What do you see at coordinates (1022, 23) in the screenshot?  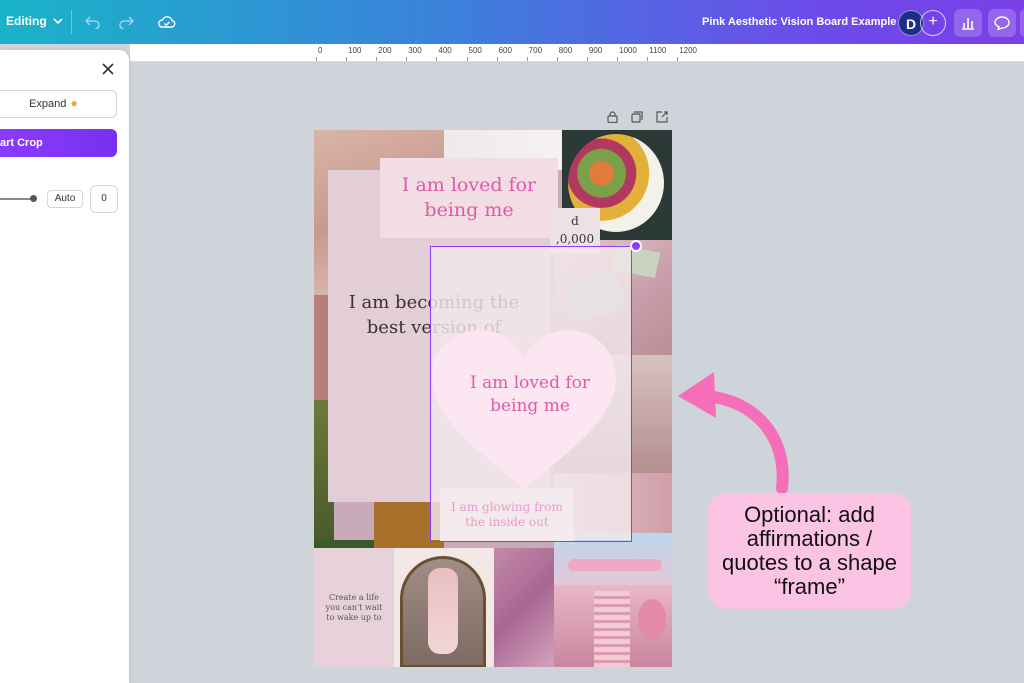 I see `share-button-edge` at bounding box center [1022, 23].